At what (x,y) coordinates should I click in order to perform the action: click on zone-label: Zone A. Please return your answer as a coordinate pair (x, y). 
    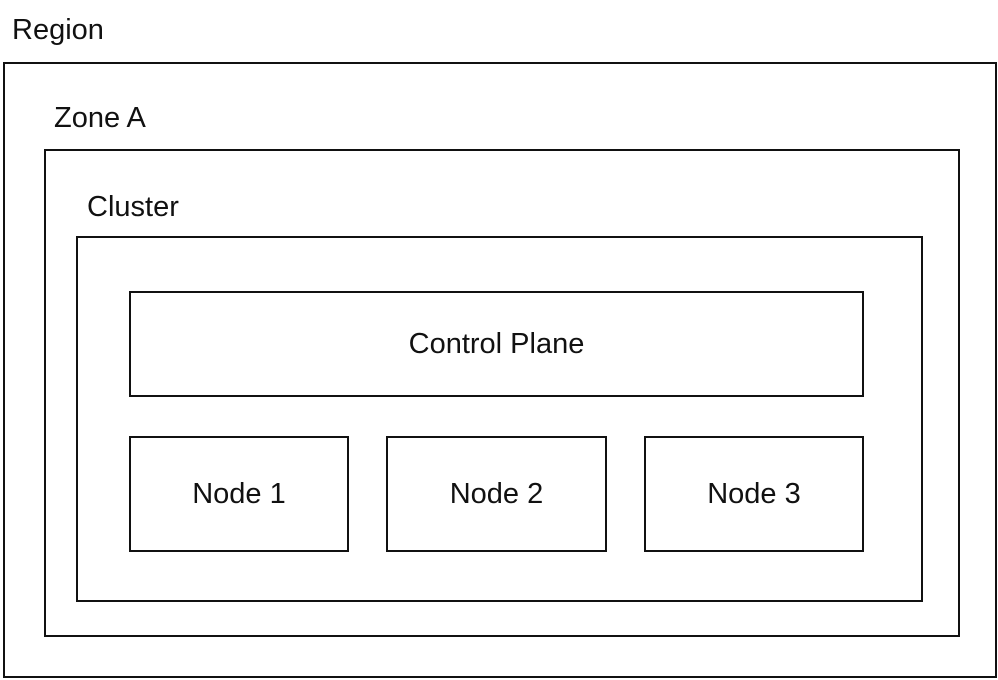
    Looking at the image, I should click on (100, 118).